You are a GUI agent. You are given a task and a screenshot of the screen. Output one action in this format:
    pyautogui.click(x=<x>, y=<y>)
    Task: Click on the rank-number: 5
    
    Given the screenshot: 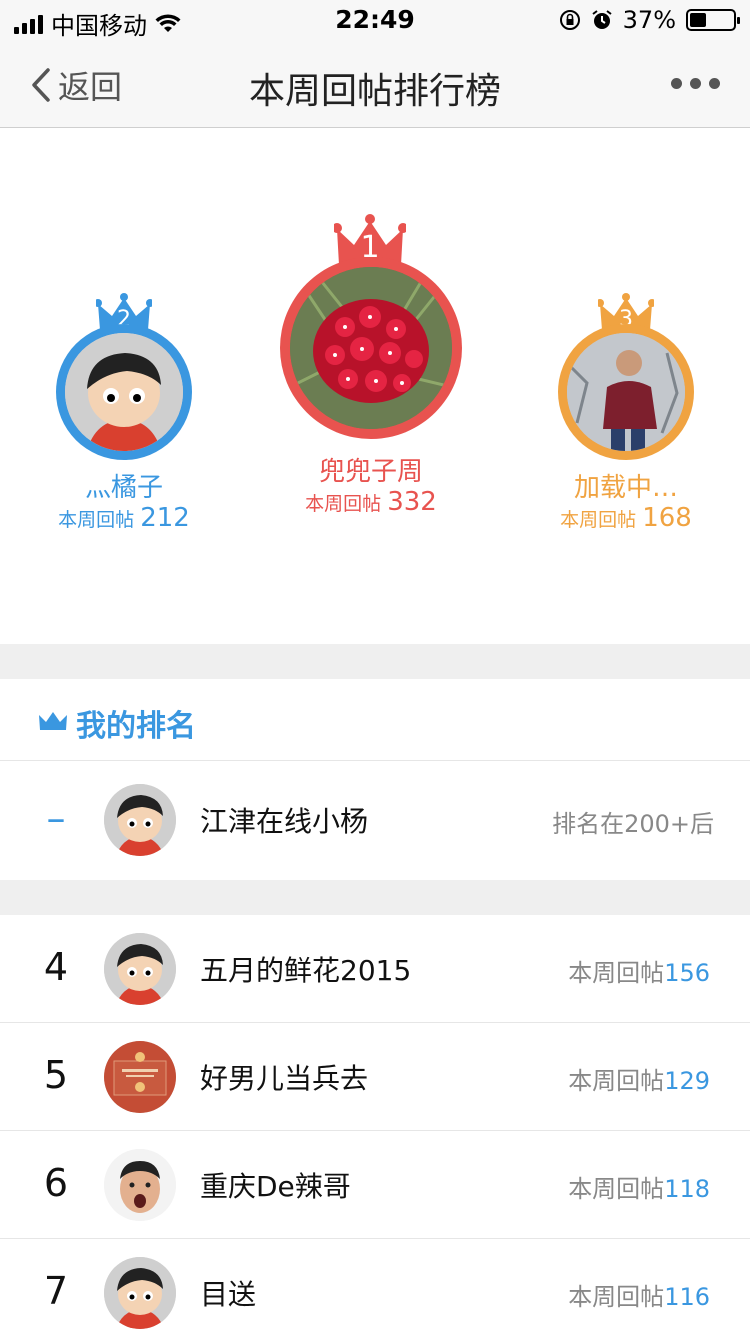 What is the action you would take?
    pyautogui.click(x=56, y=1075)
    